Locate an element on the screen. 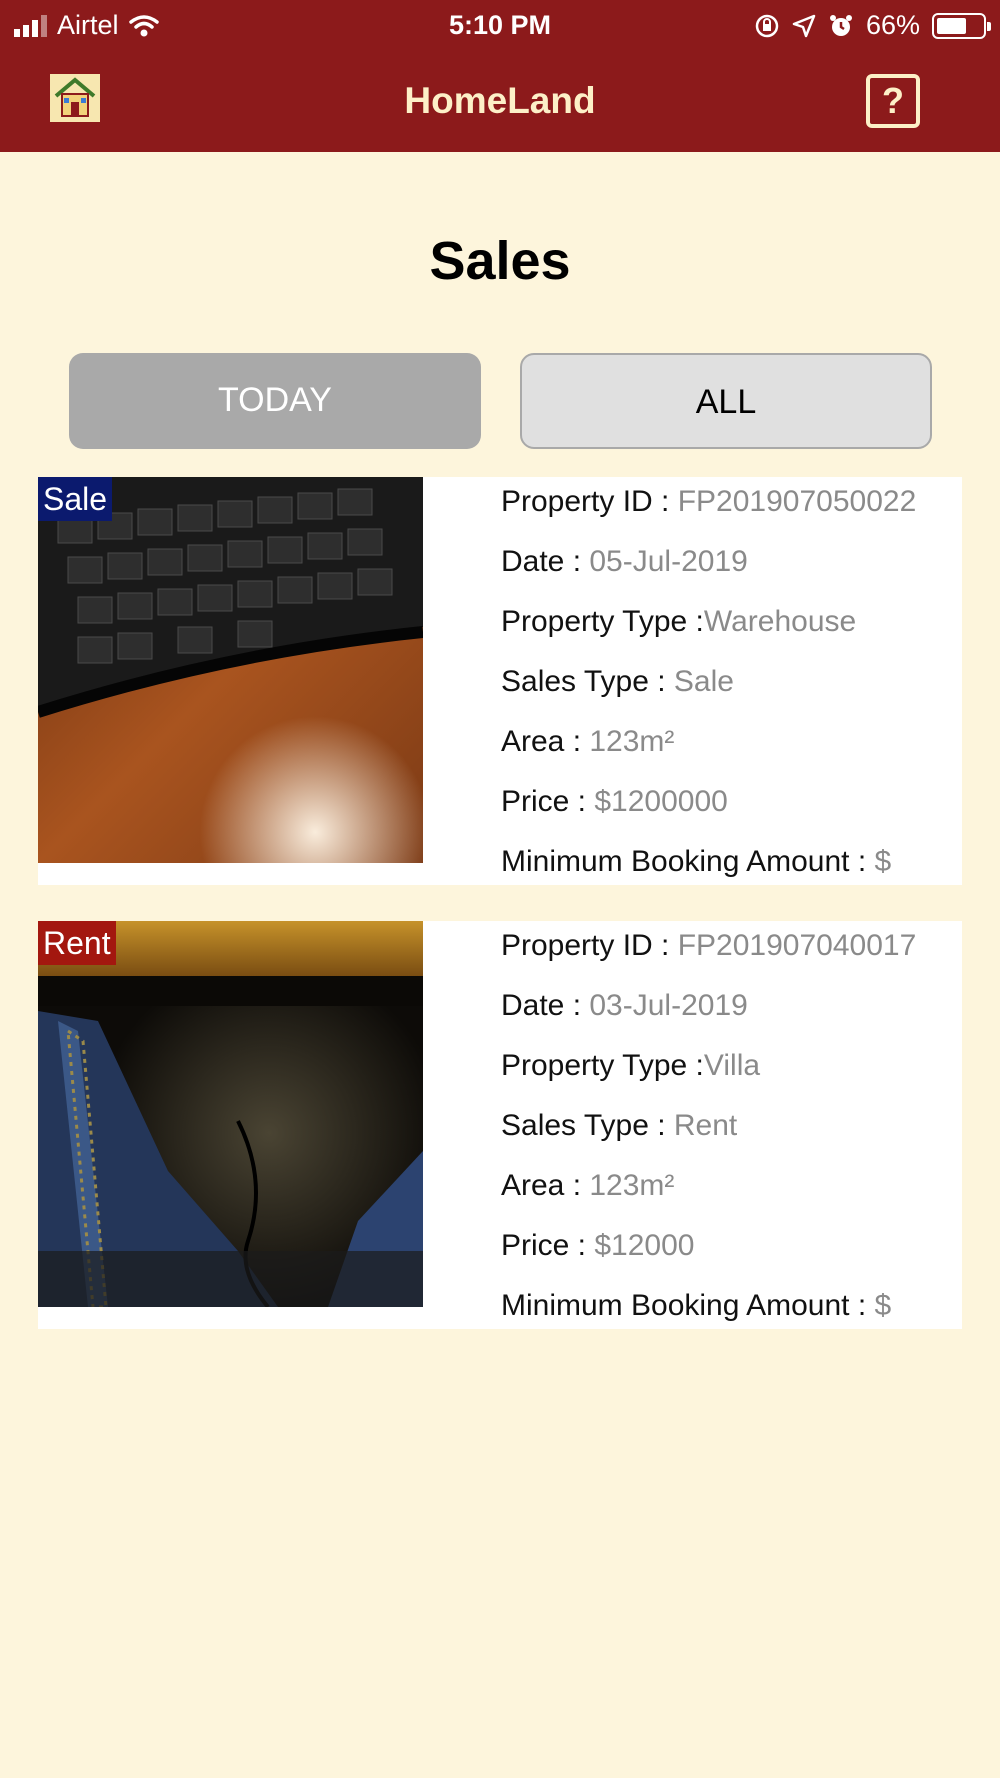 This screenshot has height=1778, width=1000. sales-type-value: Rent is located at coordinates (705, 1125).